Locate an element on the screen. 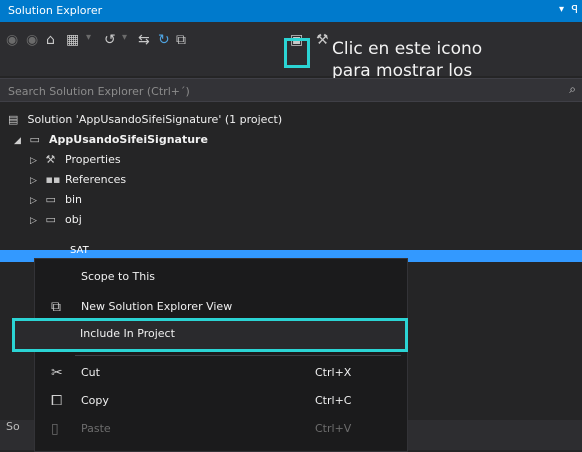 This screenshot has height=452, width=582. menu-item-shortcut: Ctrl+X is located at coordinates (333, 372).